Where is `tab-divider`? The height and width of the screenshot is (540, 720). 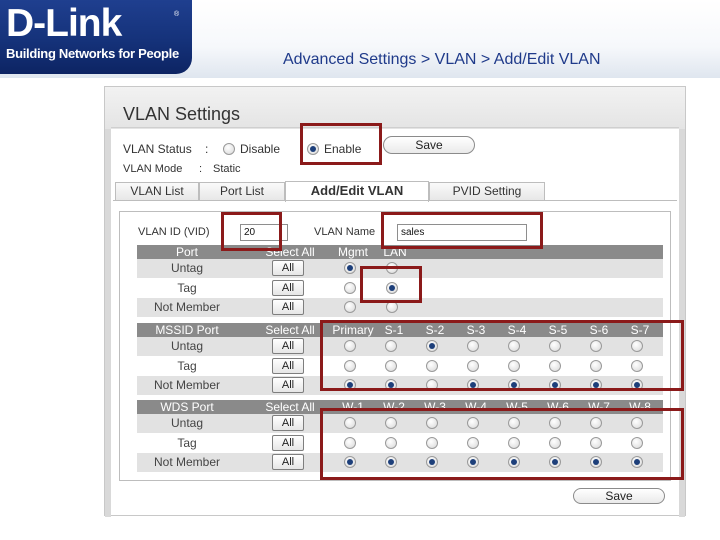
tab-divider is located at coordinates (395, 200).